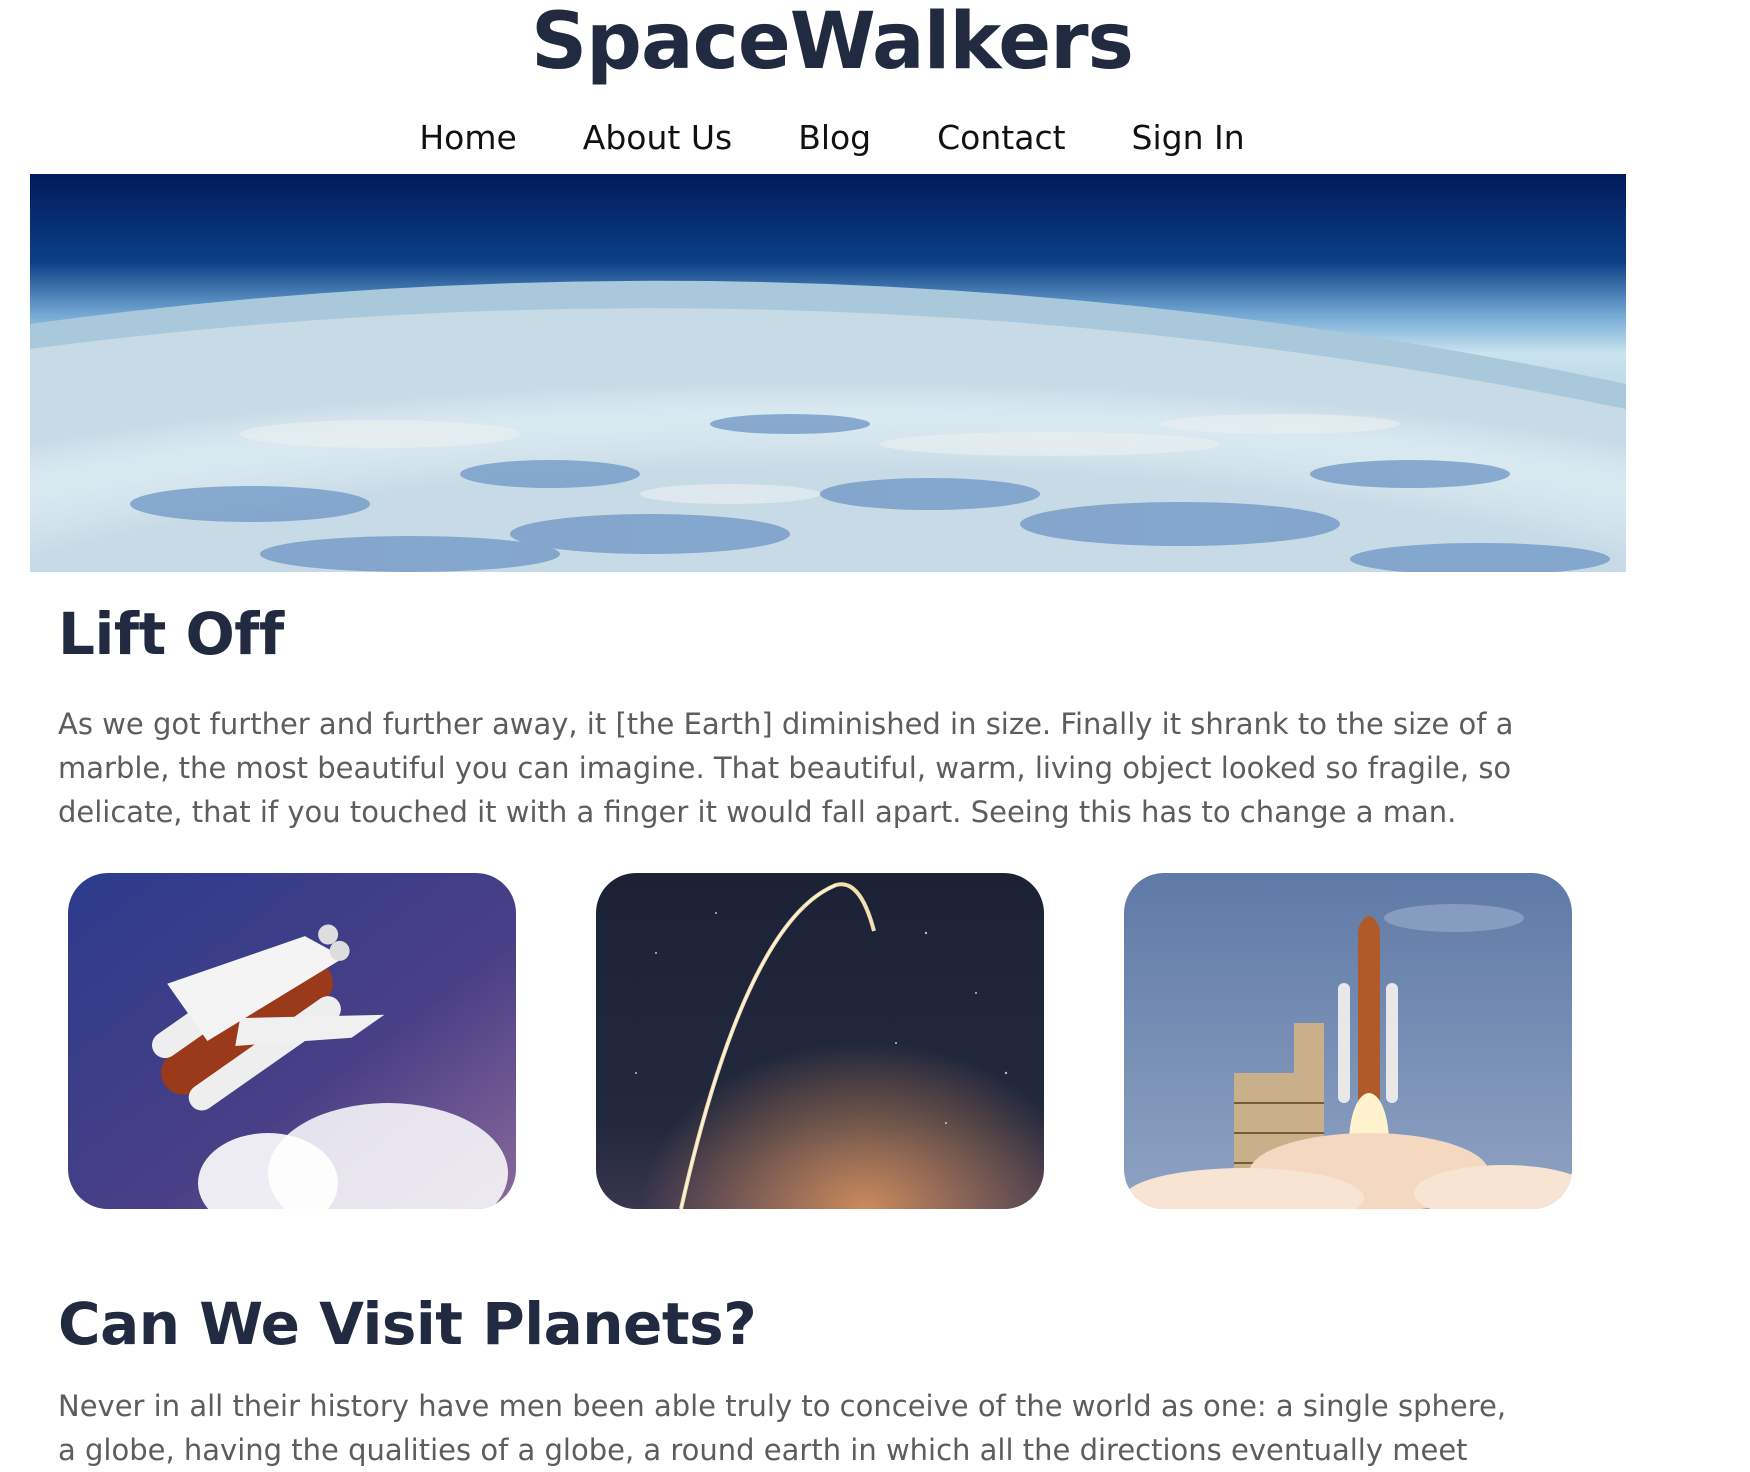 The width and height of the screenshot is (1750, 1472). I want to click on nav-about-us: About Us, so click(657, 138).